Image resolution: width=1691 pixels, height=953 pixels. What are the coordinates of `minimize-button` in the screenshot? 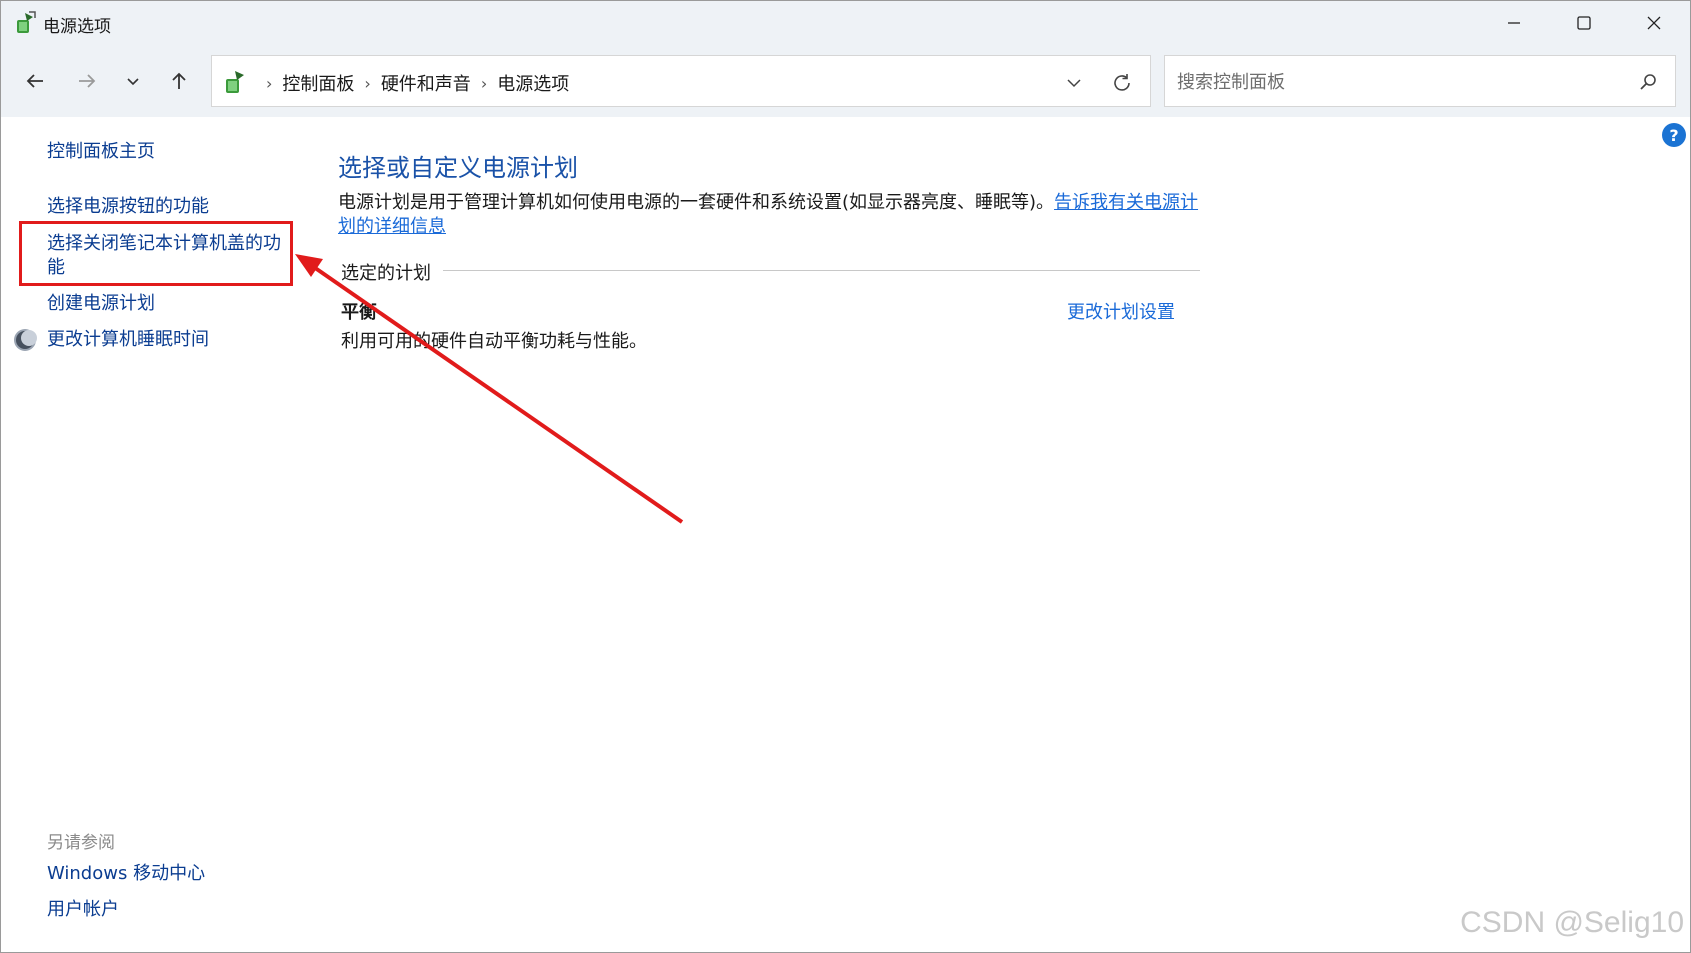 It's located at (1514, 23).